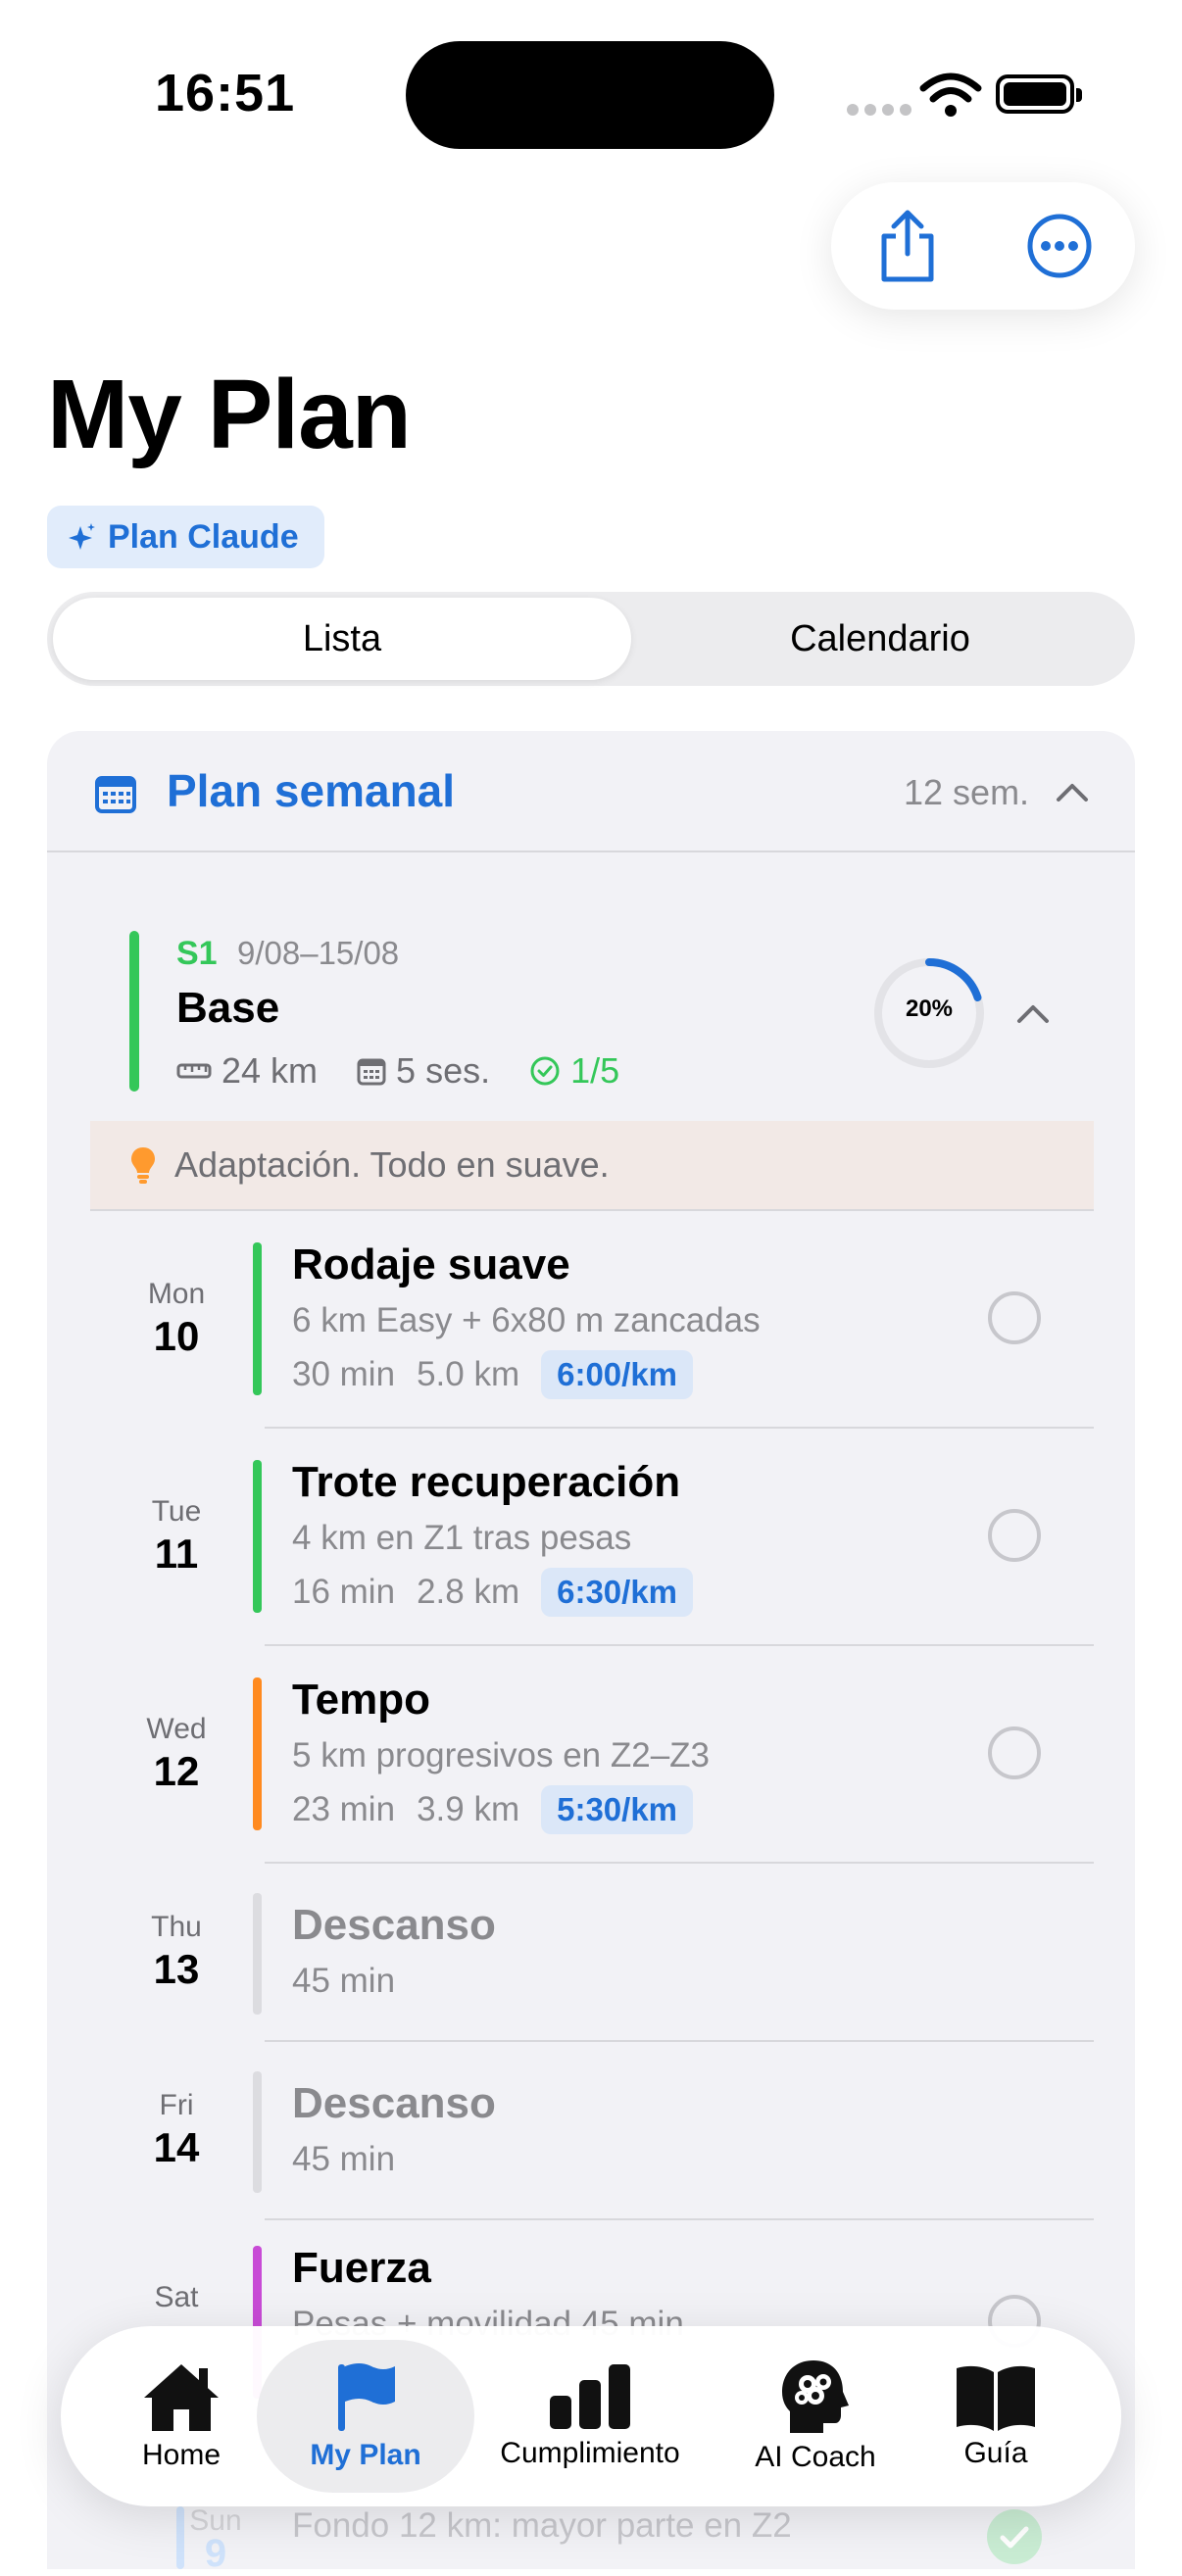  What do you see at coordinates (983, 246) in the screenshot?
I see `toolbar-actions` at bounding box center [983, 246].